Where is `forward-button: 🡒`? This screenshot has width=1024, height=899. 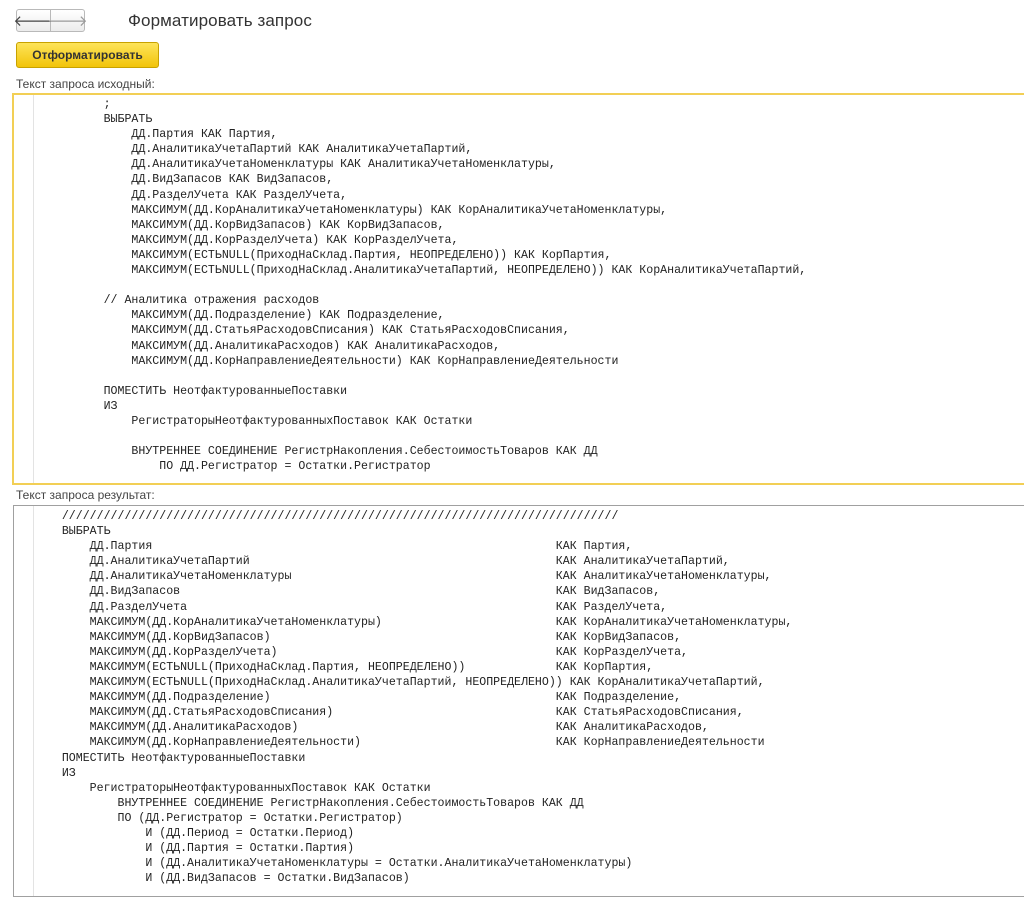 forward-button: 🡒 is located at coordinates (67, 20).